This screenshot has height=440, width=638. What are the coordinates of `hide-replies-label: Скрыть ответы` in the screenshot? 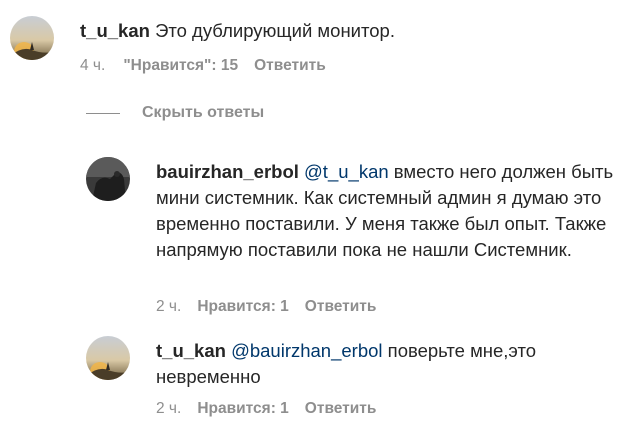 It's located at (203, 112).